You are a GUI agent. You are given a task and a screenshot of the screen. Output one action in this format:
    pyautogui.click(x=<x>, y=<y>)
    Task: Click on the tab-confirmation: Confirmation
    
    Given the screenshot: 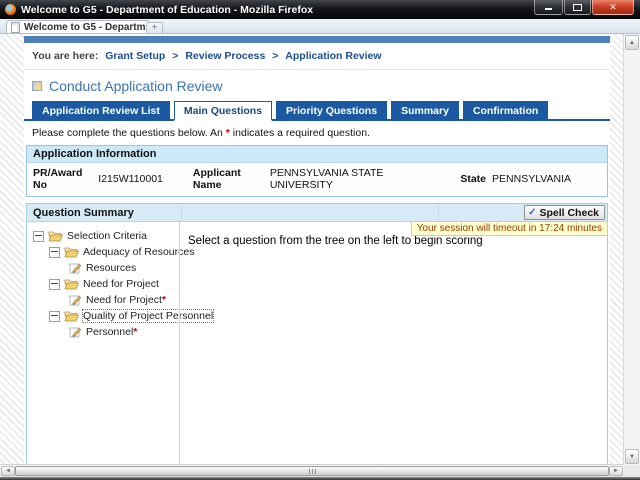 What is the action you would take?
    pyautogui.click(x=505, y=110)
    